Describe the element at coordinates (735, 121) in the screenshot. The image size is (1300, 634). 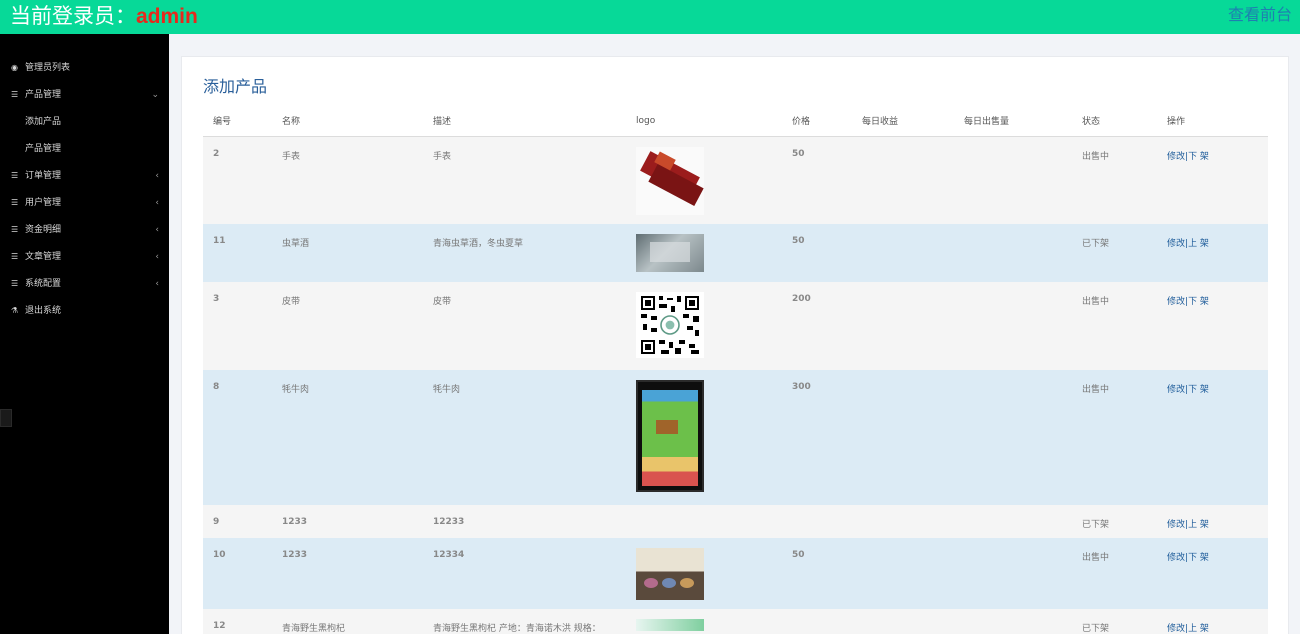
I see `table-header-row: 编号 名称 描述 logo 价格 每日收益 每日出售量 状态 操作` at that location.